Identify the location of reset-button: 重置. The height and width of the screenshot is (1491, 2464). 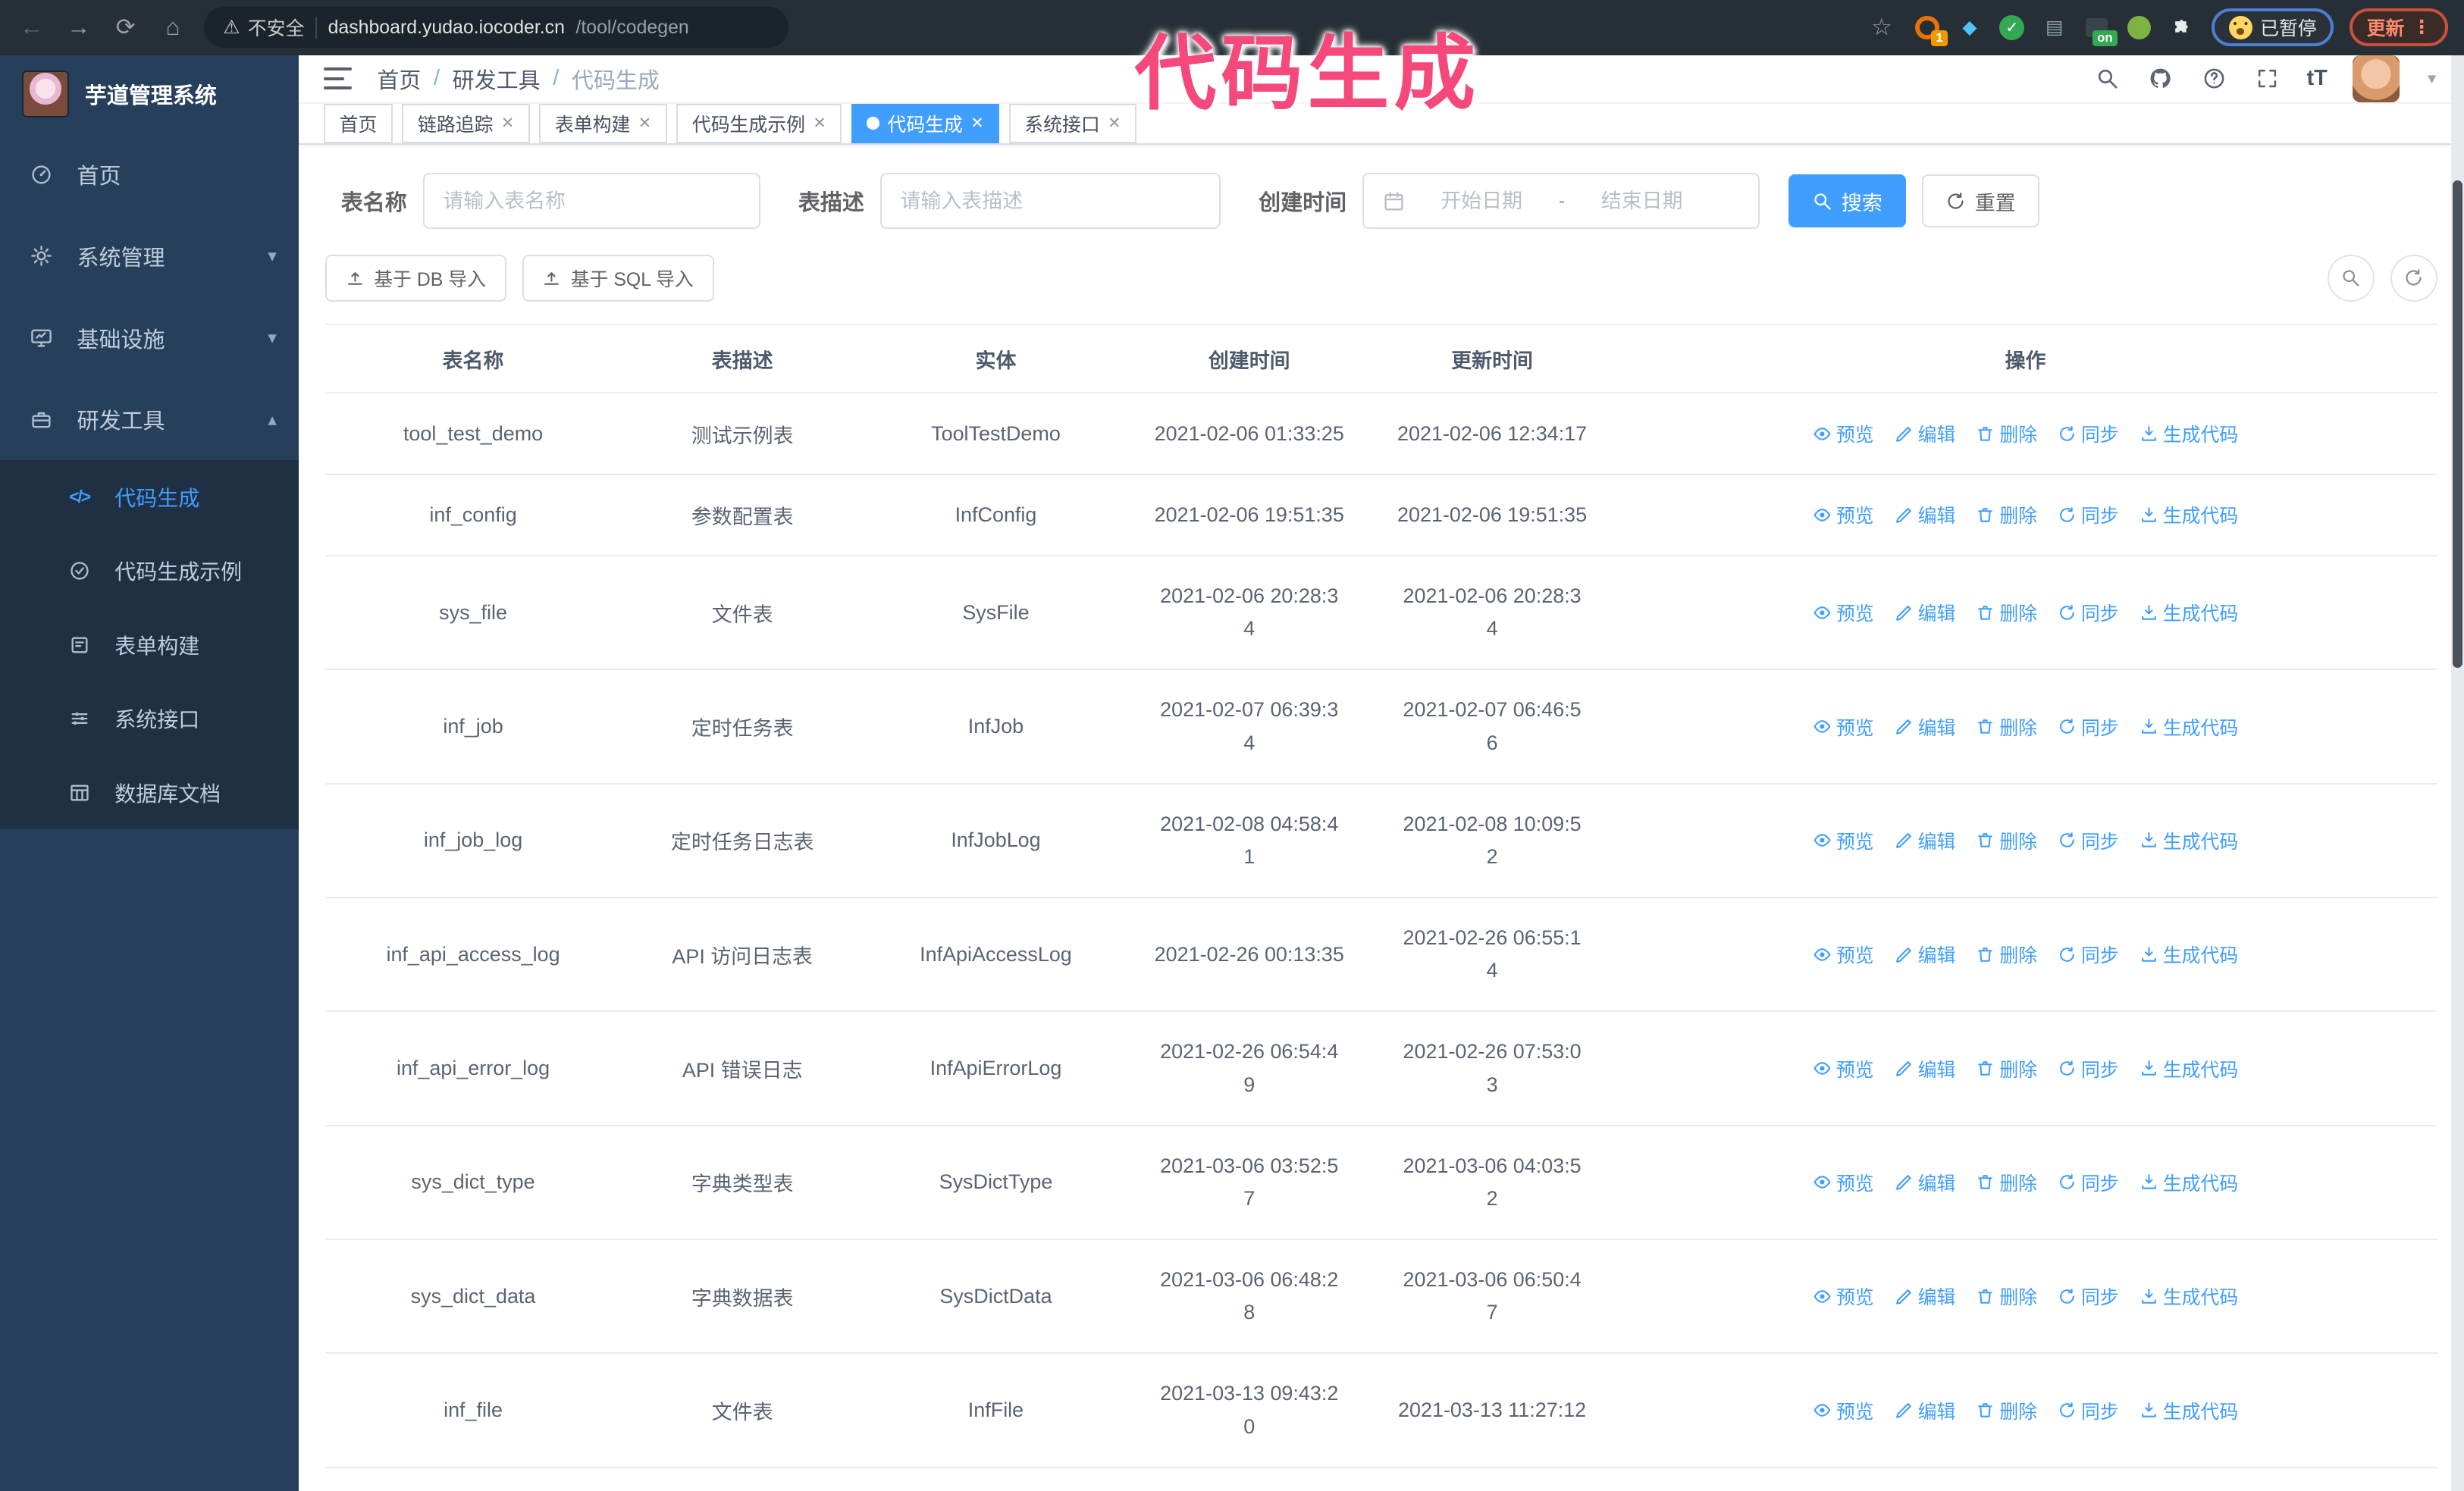
(1980, 201).